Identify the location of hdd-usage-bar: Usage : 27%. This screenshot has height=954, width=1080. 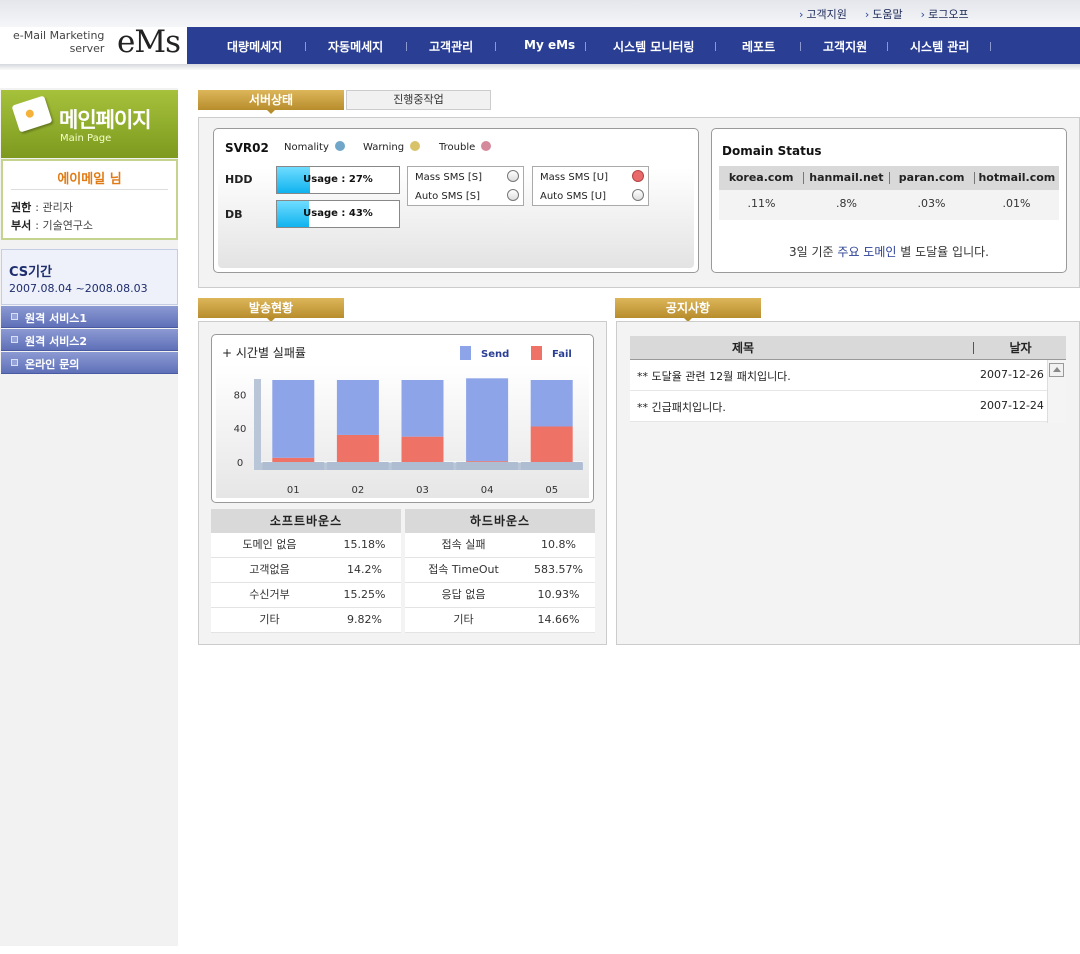
(338, 180).